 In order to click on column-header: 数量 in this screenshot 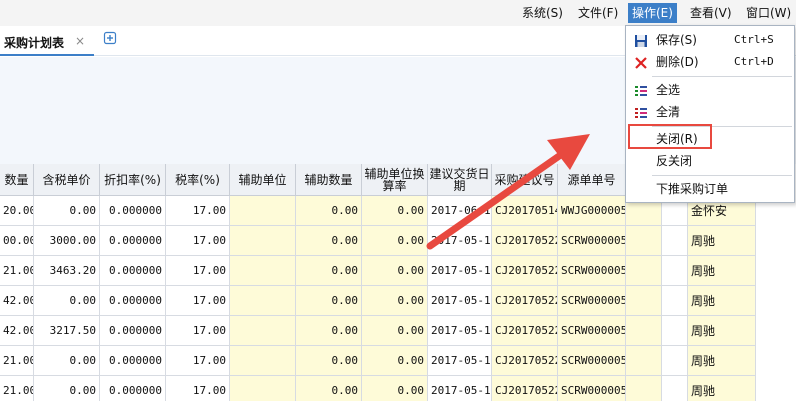, I will do `click(17, 180)`.